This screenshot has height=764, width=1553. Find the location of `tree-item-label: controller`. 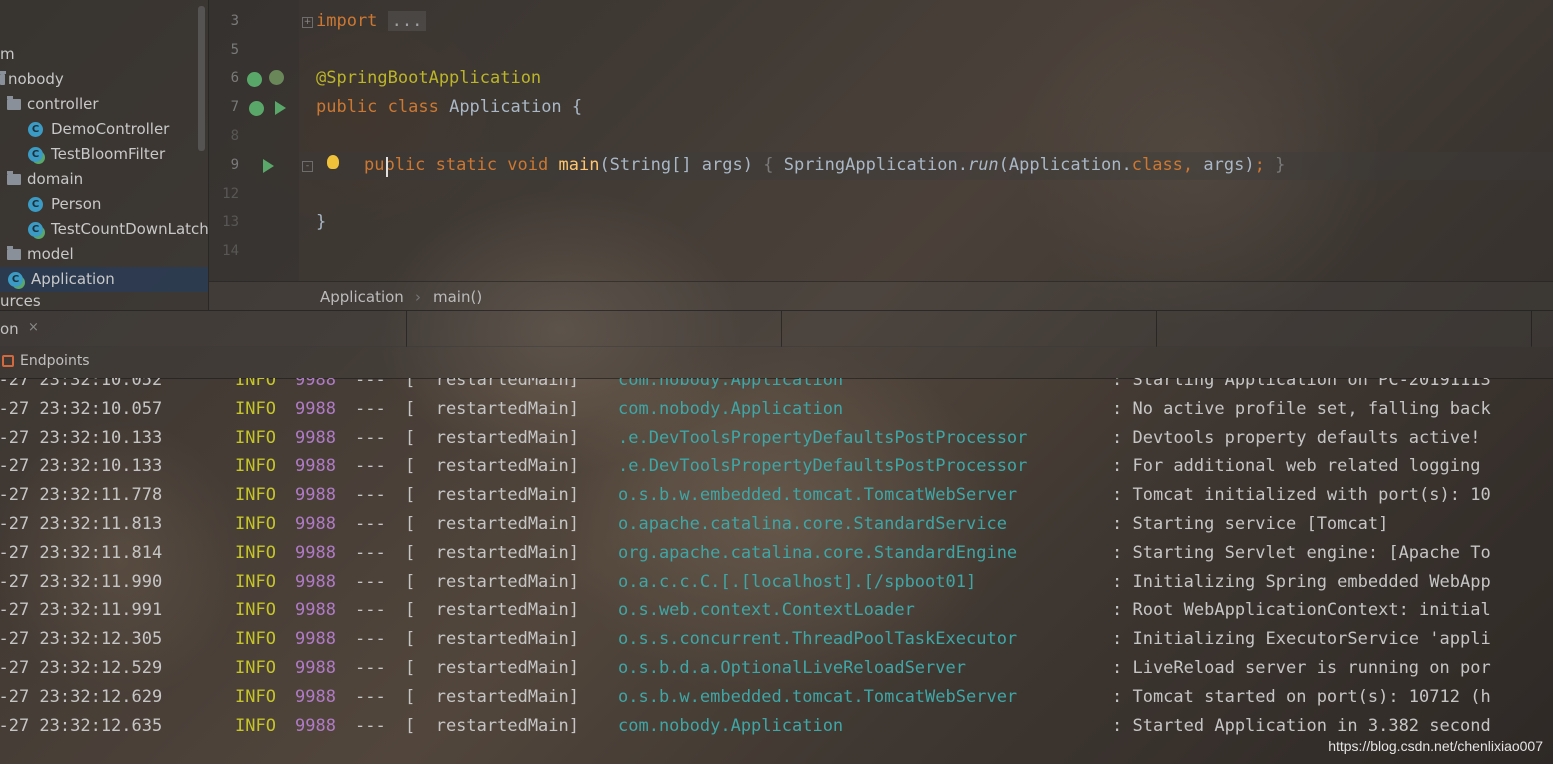

tree-item-label: controller is located at coordinates (63, 104).